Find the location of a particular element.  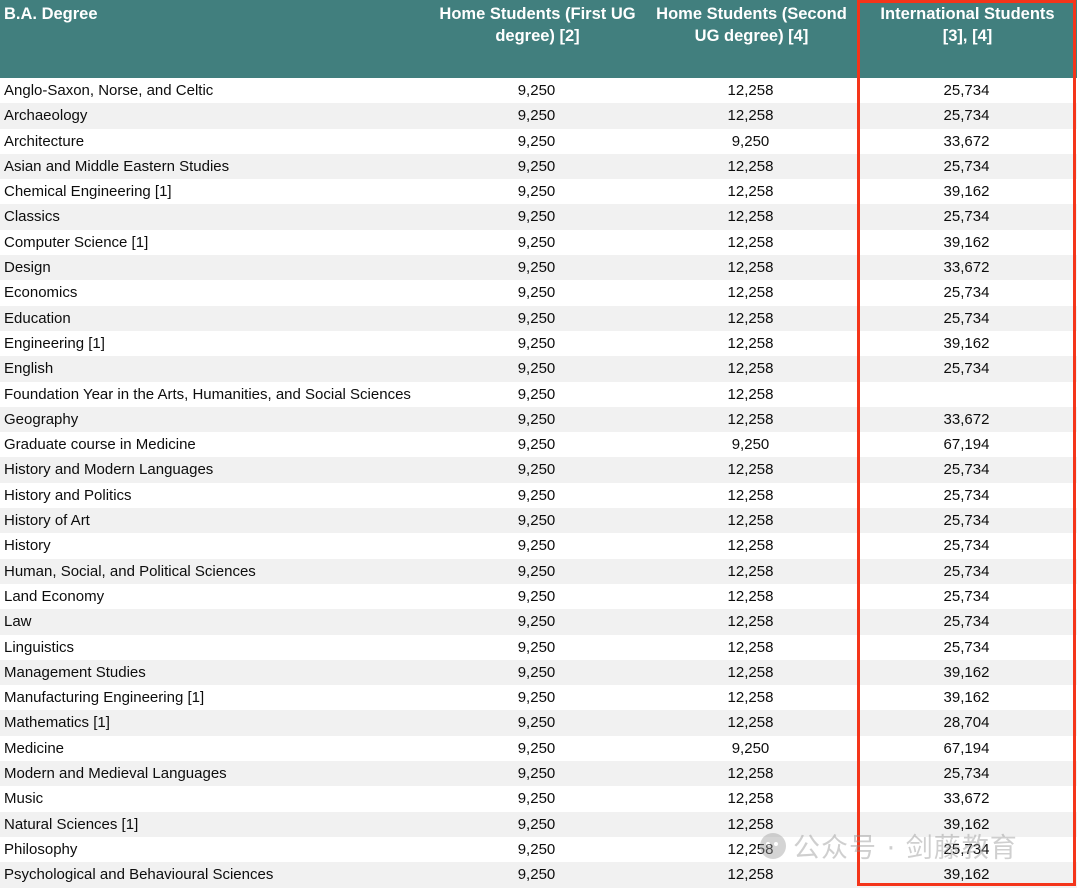

table-row: Land Economy 9,250 12,258 25,734 is located at coordinates (538, 596).